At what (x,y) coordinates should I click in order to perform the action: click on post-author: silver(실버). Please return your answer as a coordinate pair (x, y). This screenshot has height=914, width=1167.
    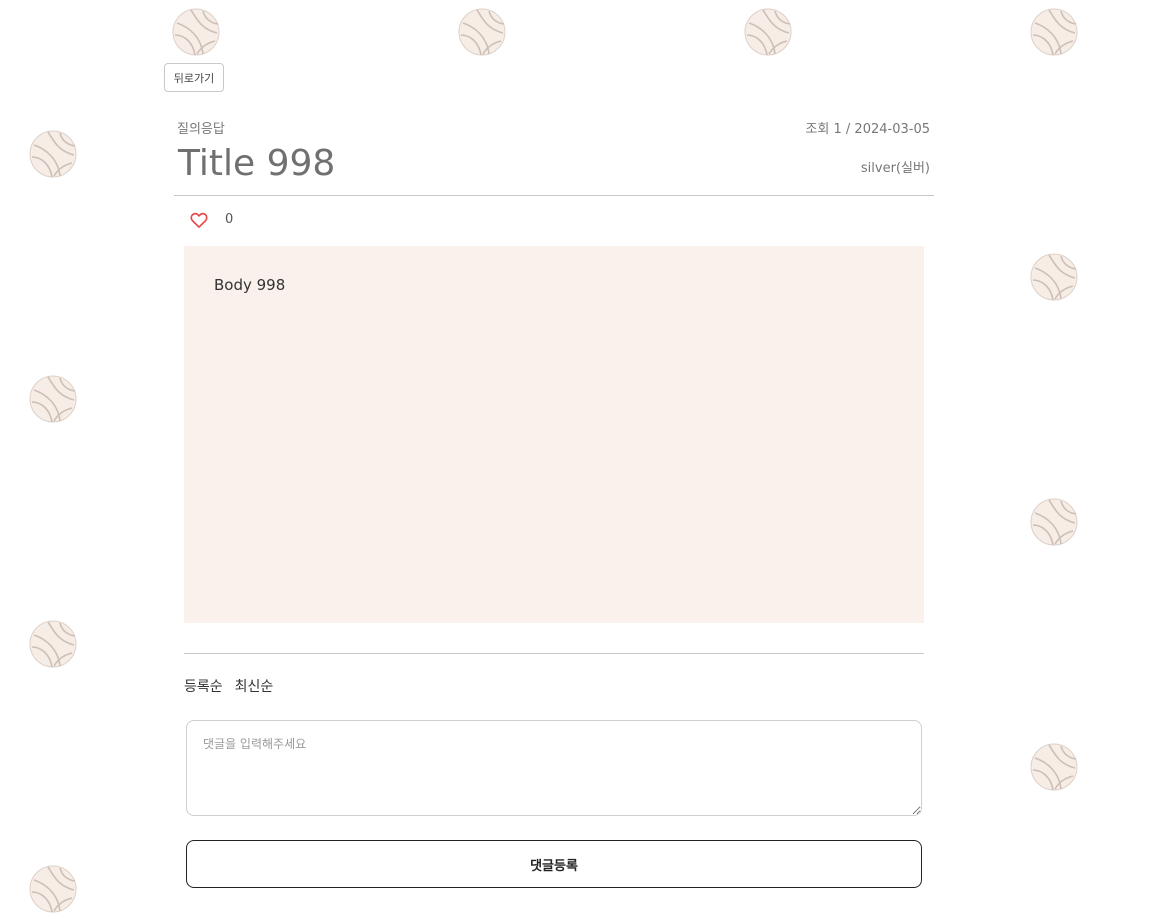
    Looking at the image, I should click on (895, 168).